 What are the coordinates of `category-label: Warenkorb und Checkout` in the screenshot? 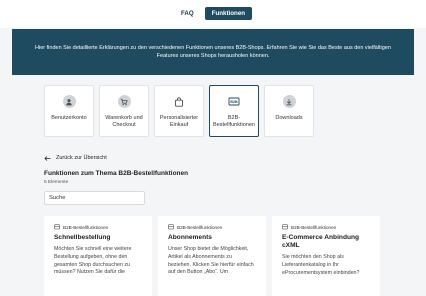 It's located at (124, 121).